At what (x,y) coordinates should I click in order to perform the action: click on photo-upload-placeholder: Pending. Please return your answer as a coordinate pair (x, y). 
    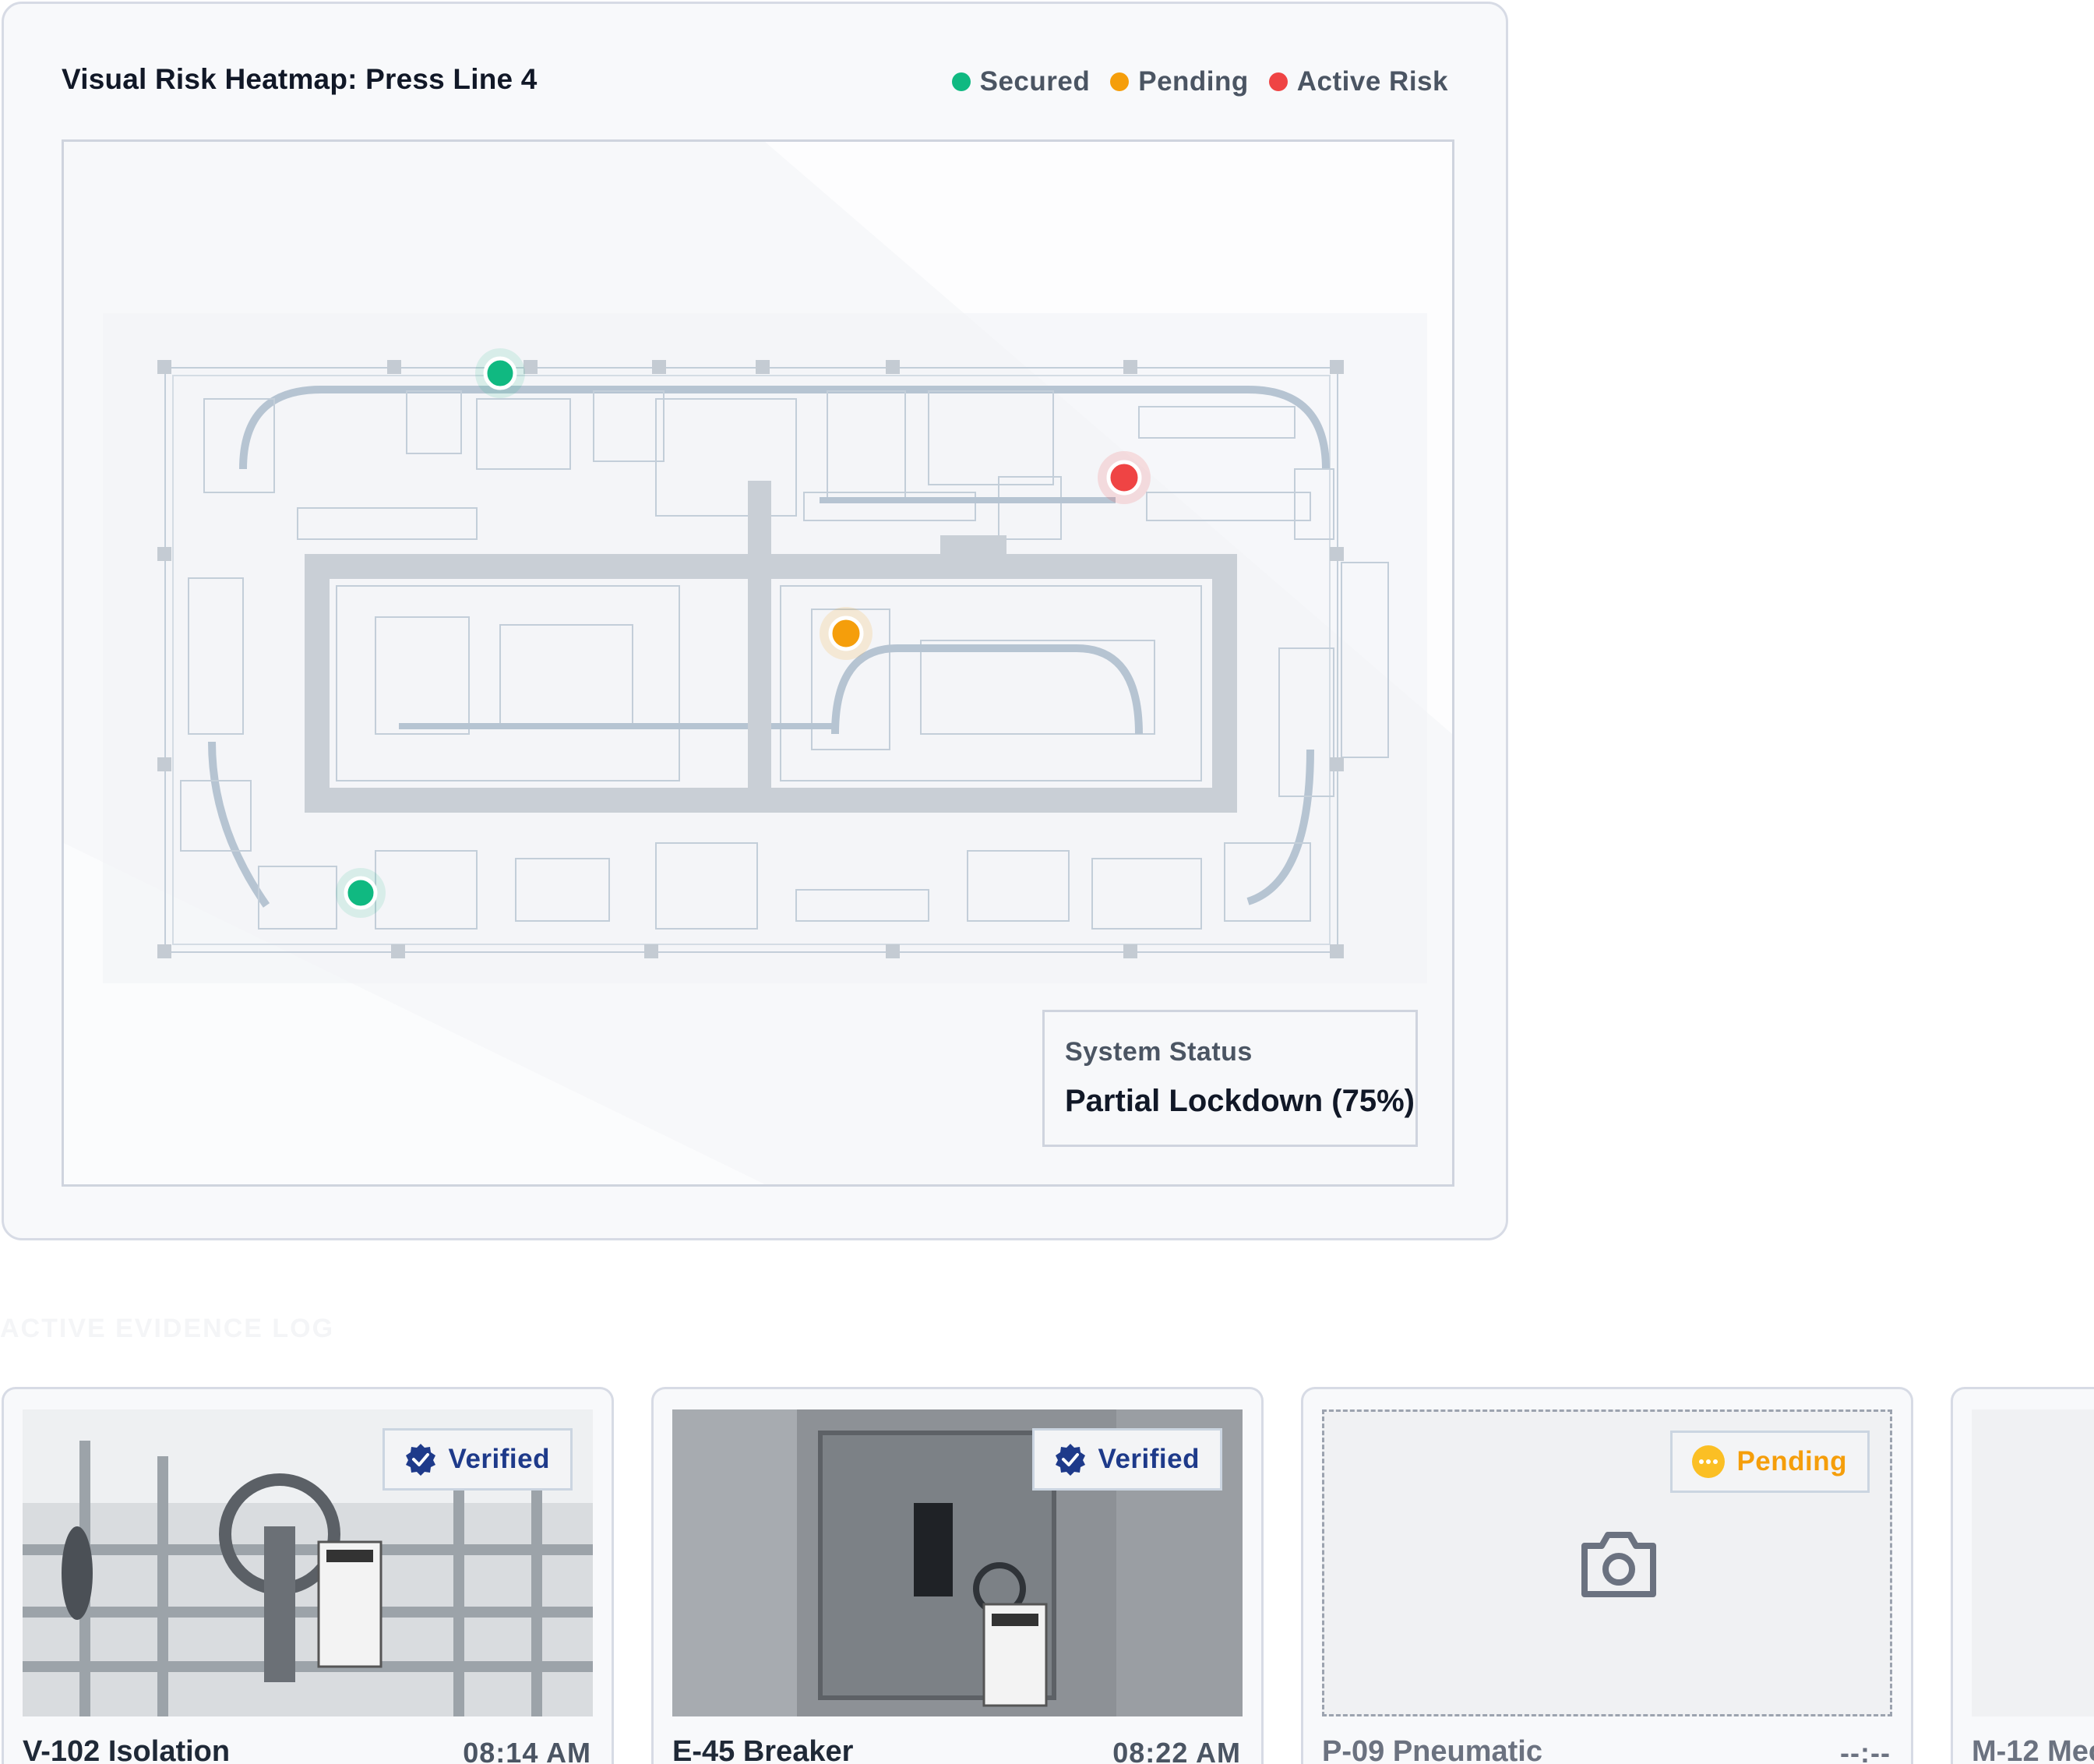
    Looking at the image, I should click on (1607, 1562).